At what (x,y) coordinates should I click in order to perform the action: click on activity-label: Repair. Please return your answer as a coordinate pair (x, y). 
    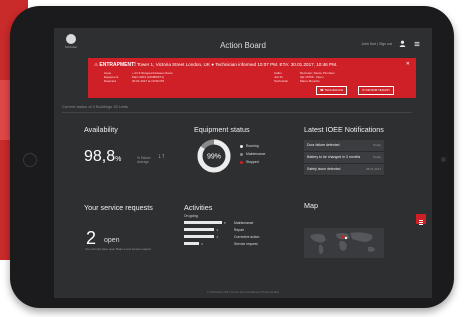
    Looking at the image, I should click on (239, 229).